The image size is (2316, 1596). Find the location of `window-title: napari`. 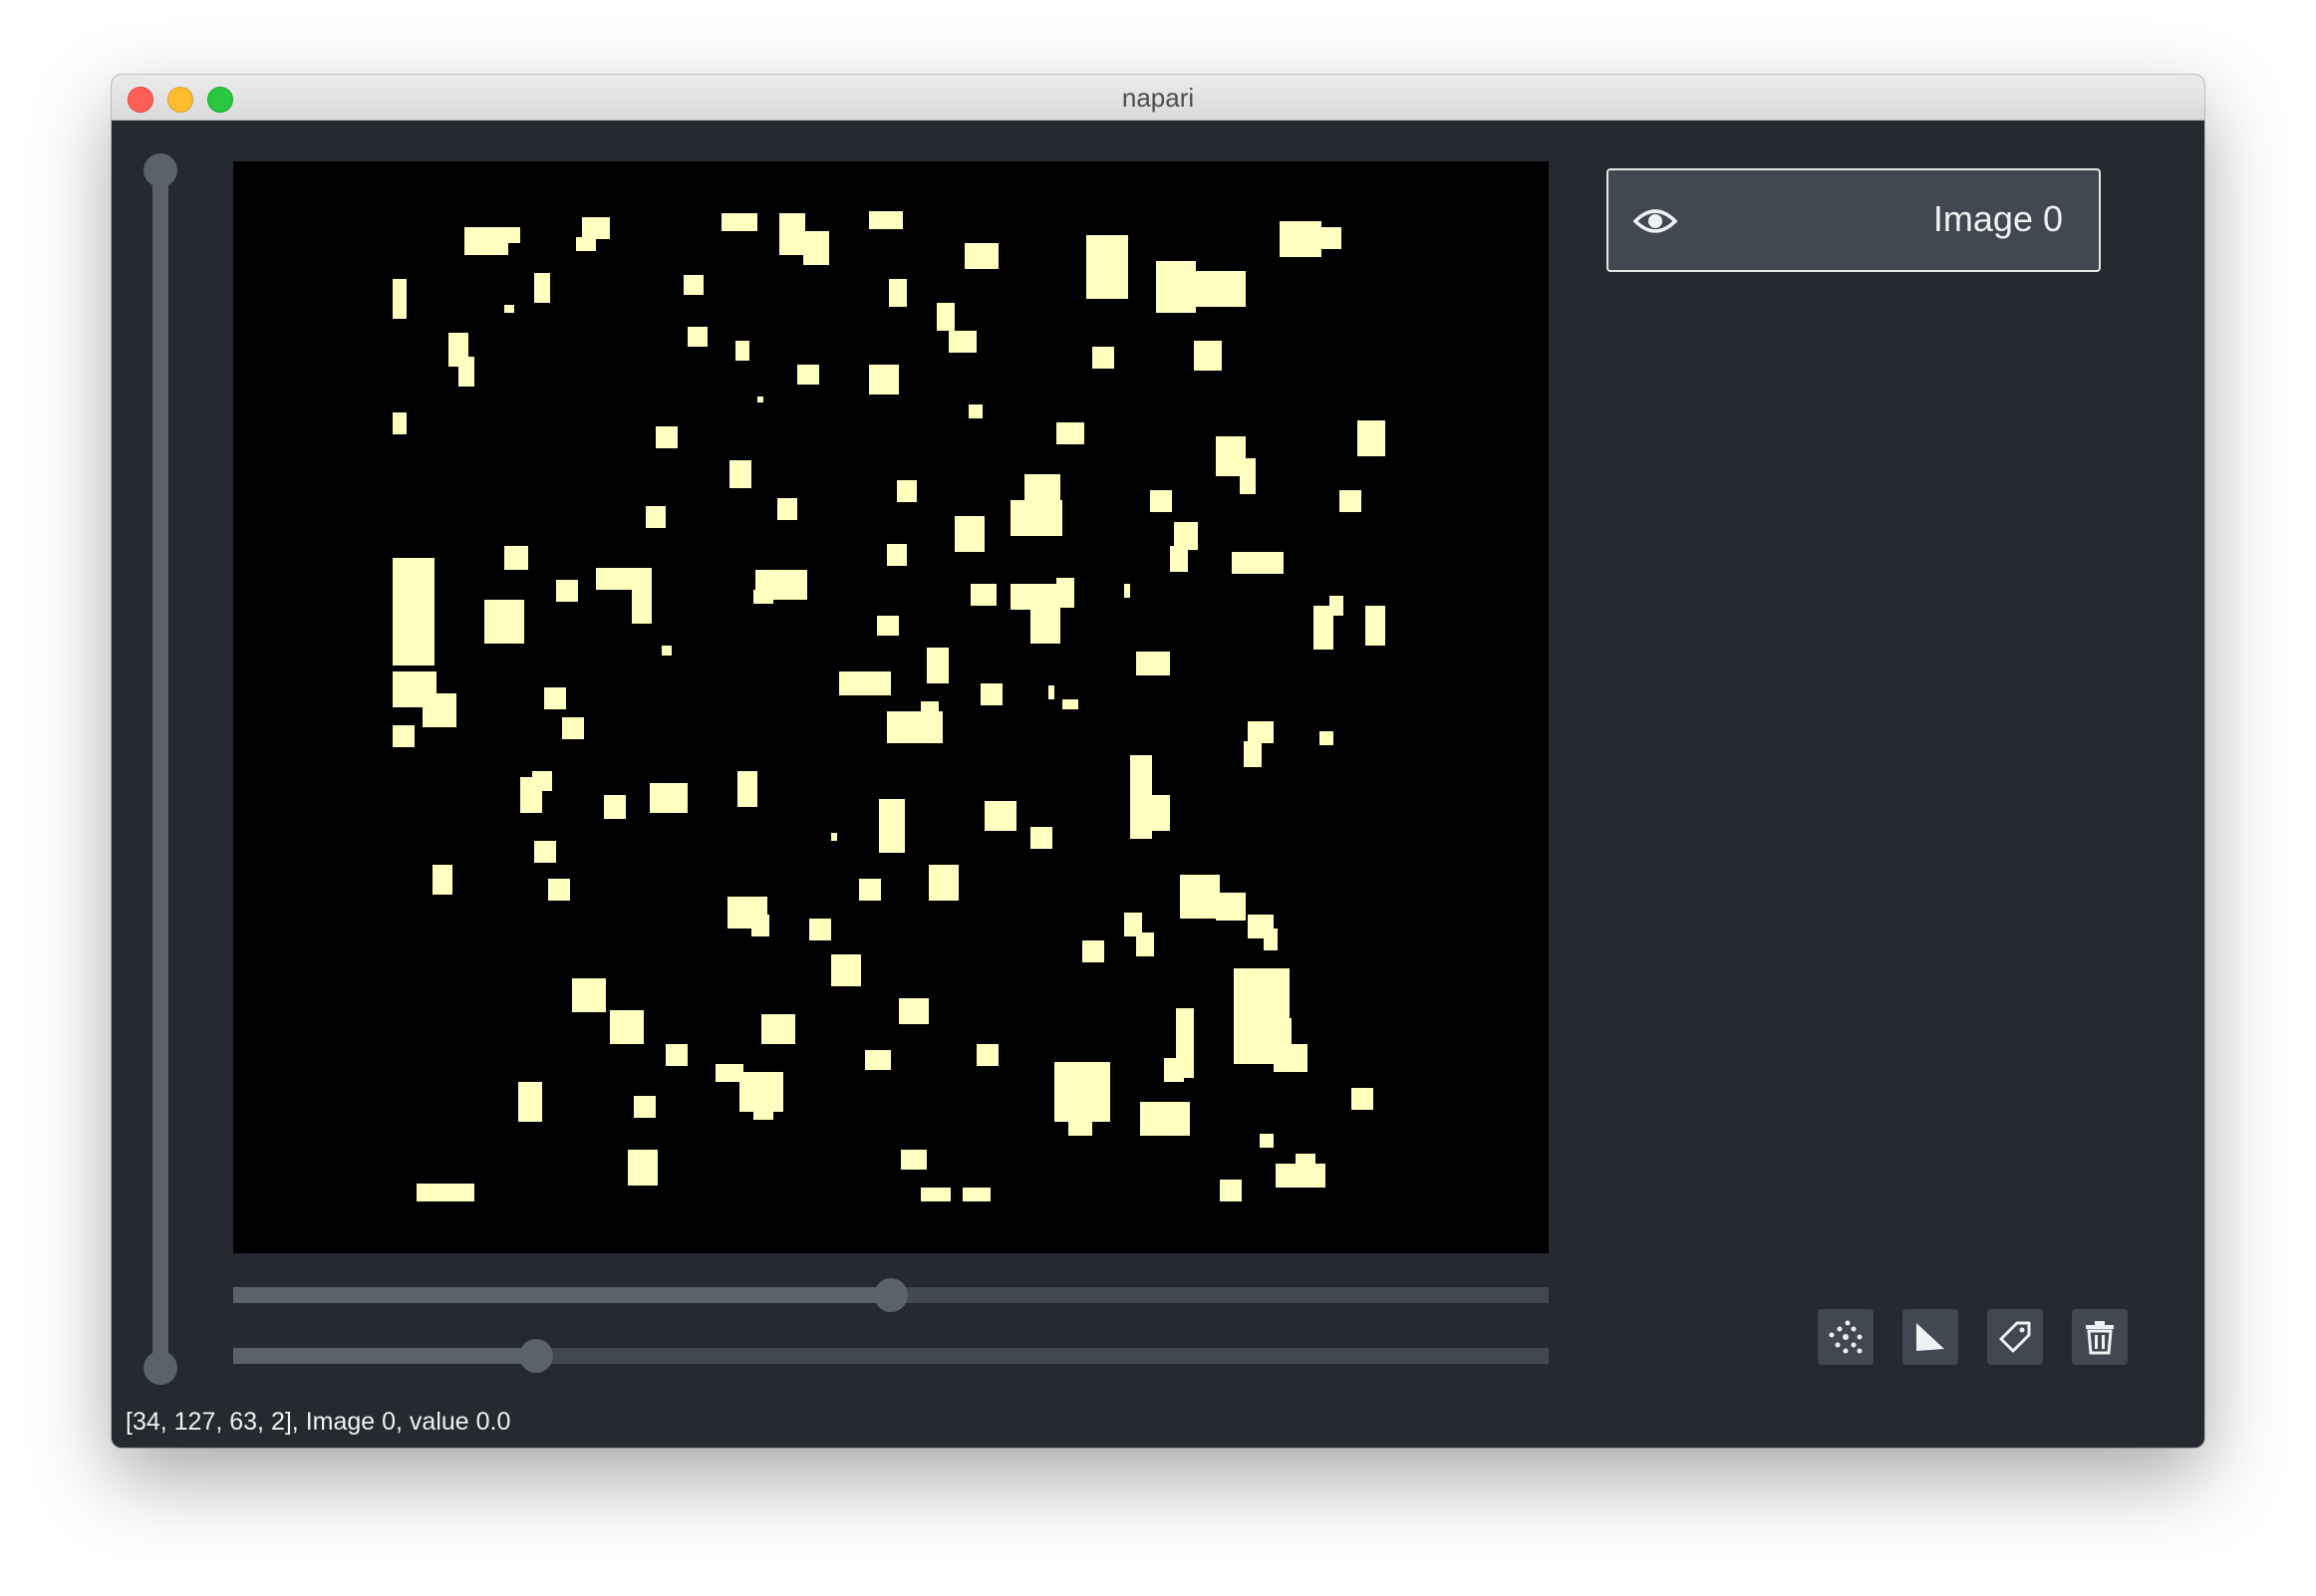

window-title: napari is located at coordinates (1158, 98).